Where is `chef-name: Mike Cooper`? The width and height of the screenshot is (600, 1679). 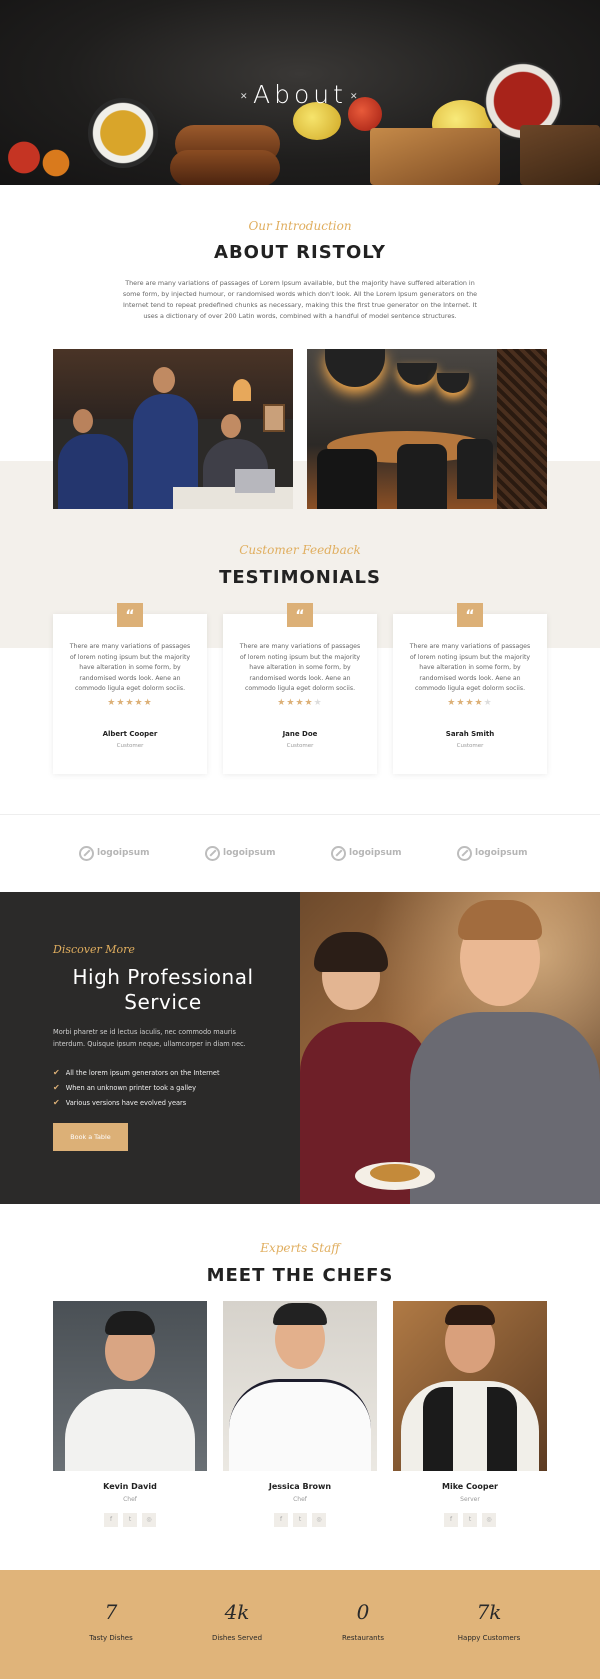 chef-name: Mike Cooper is located at coordinates (470, 1486).